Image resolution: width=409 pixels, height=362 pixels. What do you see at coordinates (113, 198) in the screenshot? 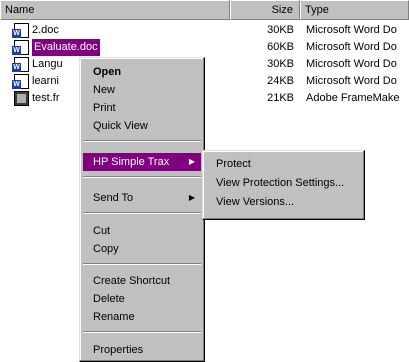
I see `menu-item-label: Send To` at bounding box center [113, 198].